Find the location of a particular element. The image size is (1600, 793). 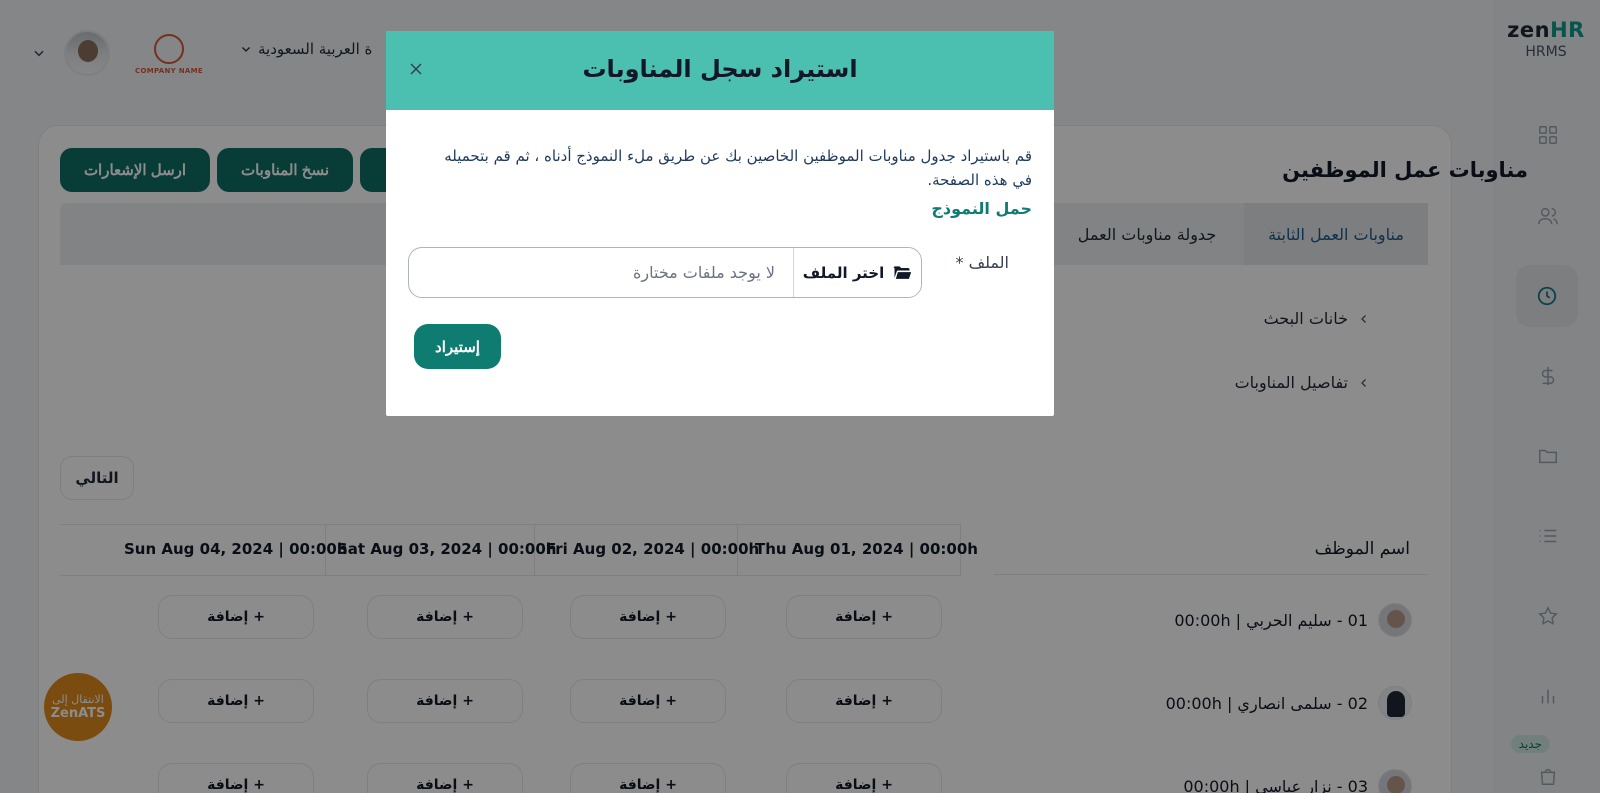

folder-open-icon is located at coordinates (902, 272).